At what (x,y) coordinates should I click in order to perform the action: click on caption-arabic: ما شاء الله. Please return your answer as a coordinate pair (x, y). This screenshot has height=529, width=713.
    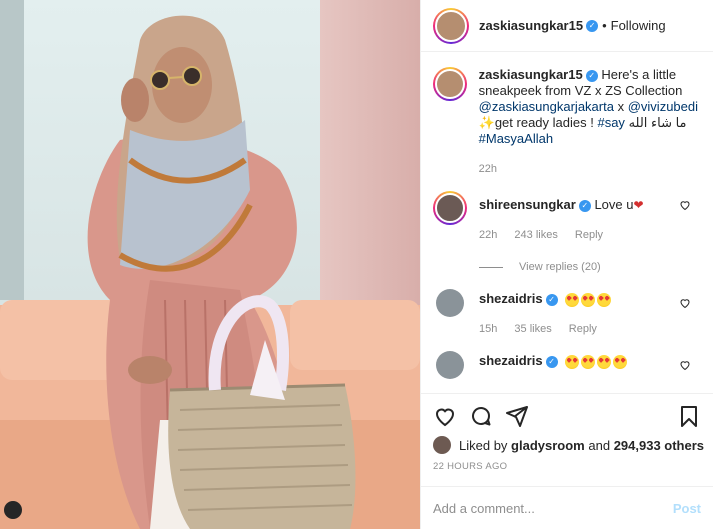
    Looking at the image, I should click on (657, 122).